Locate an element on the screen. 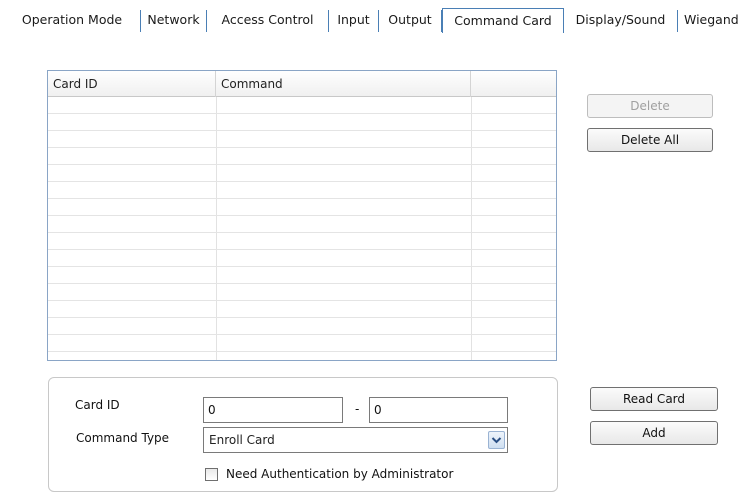 The width and height of the screenshot is (750, 496). command-type-value: Enroll Card is located at coordinates (242, 440).